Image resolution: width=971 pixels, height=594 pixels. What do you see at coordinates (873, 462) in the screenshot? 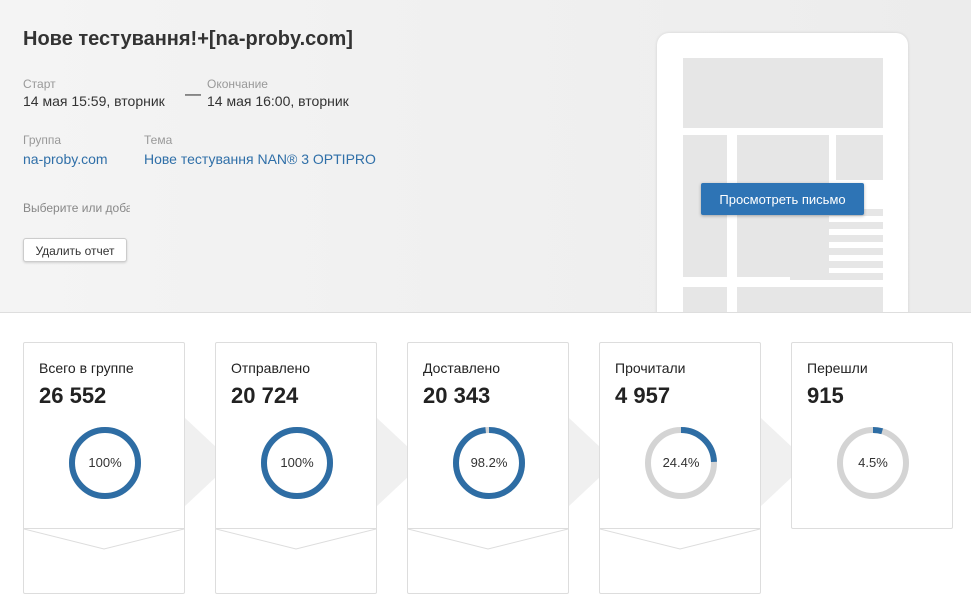
I see `stat-percent: 4.5%` at bounding box center [873, 462].